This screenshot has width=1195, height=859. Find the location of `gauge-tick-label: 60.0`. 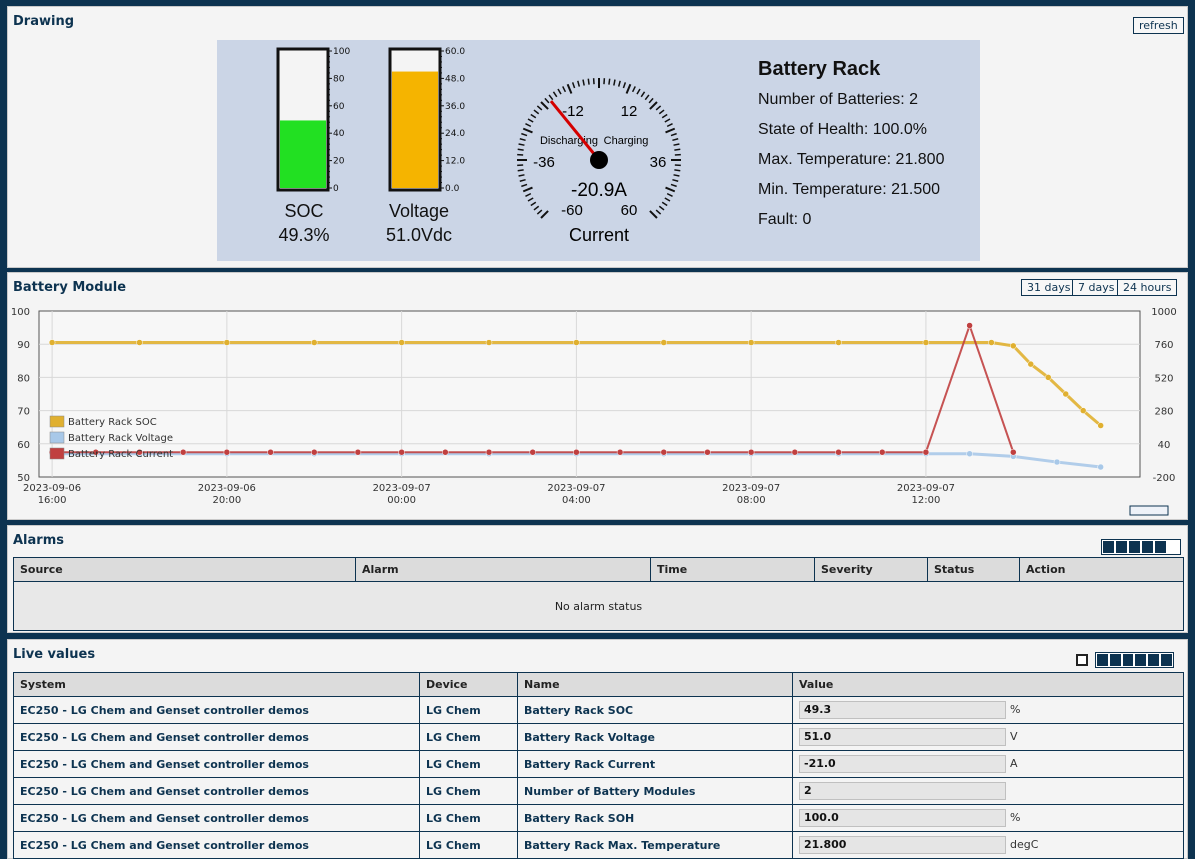

gauge-tick-label: 60.0 is located at coordinates (455, 52).